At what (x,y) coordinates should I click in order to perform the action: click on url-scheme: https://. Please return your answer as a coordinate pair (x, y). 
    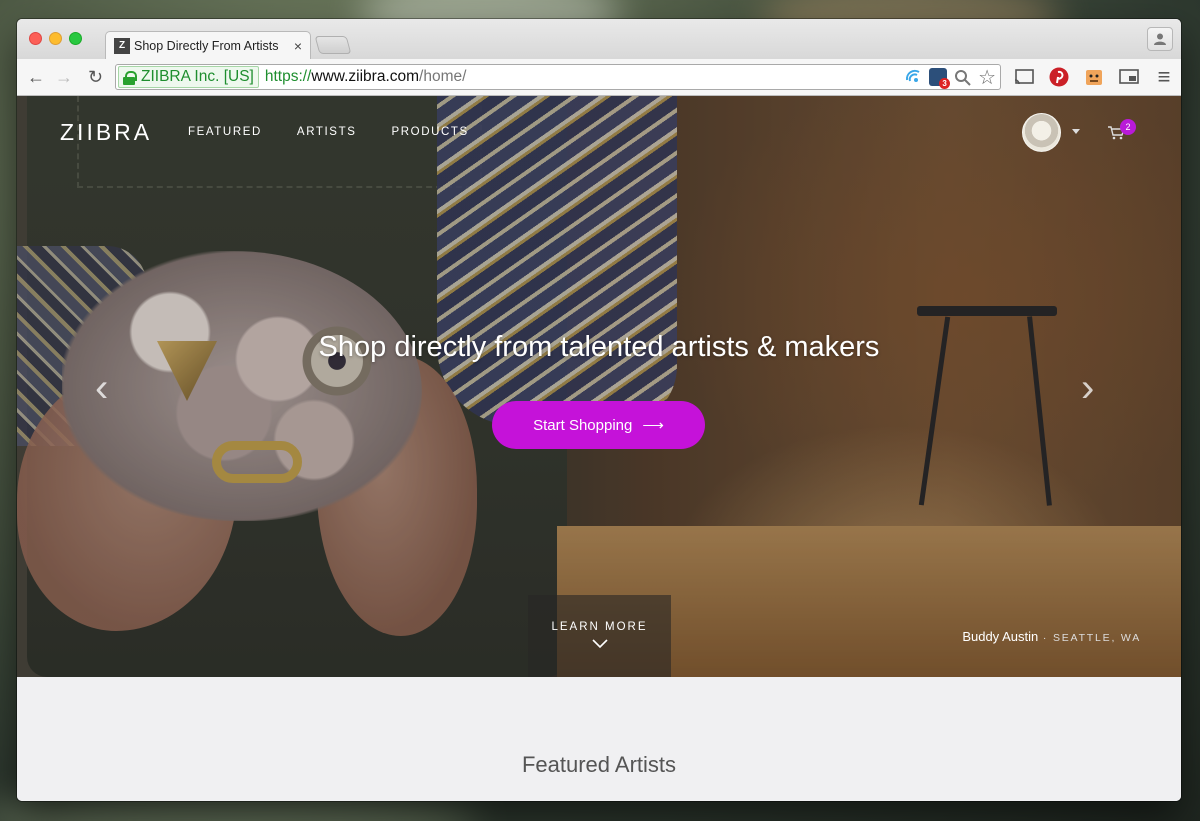
    Looking at the image, I should click on (288, 76).